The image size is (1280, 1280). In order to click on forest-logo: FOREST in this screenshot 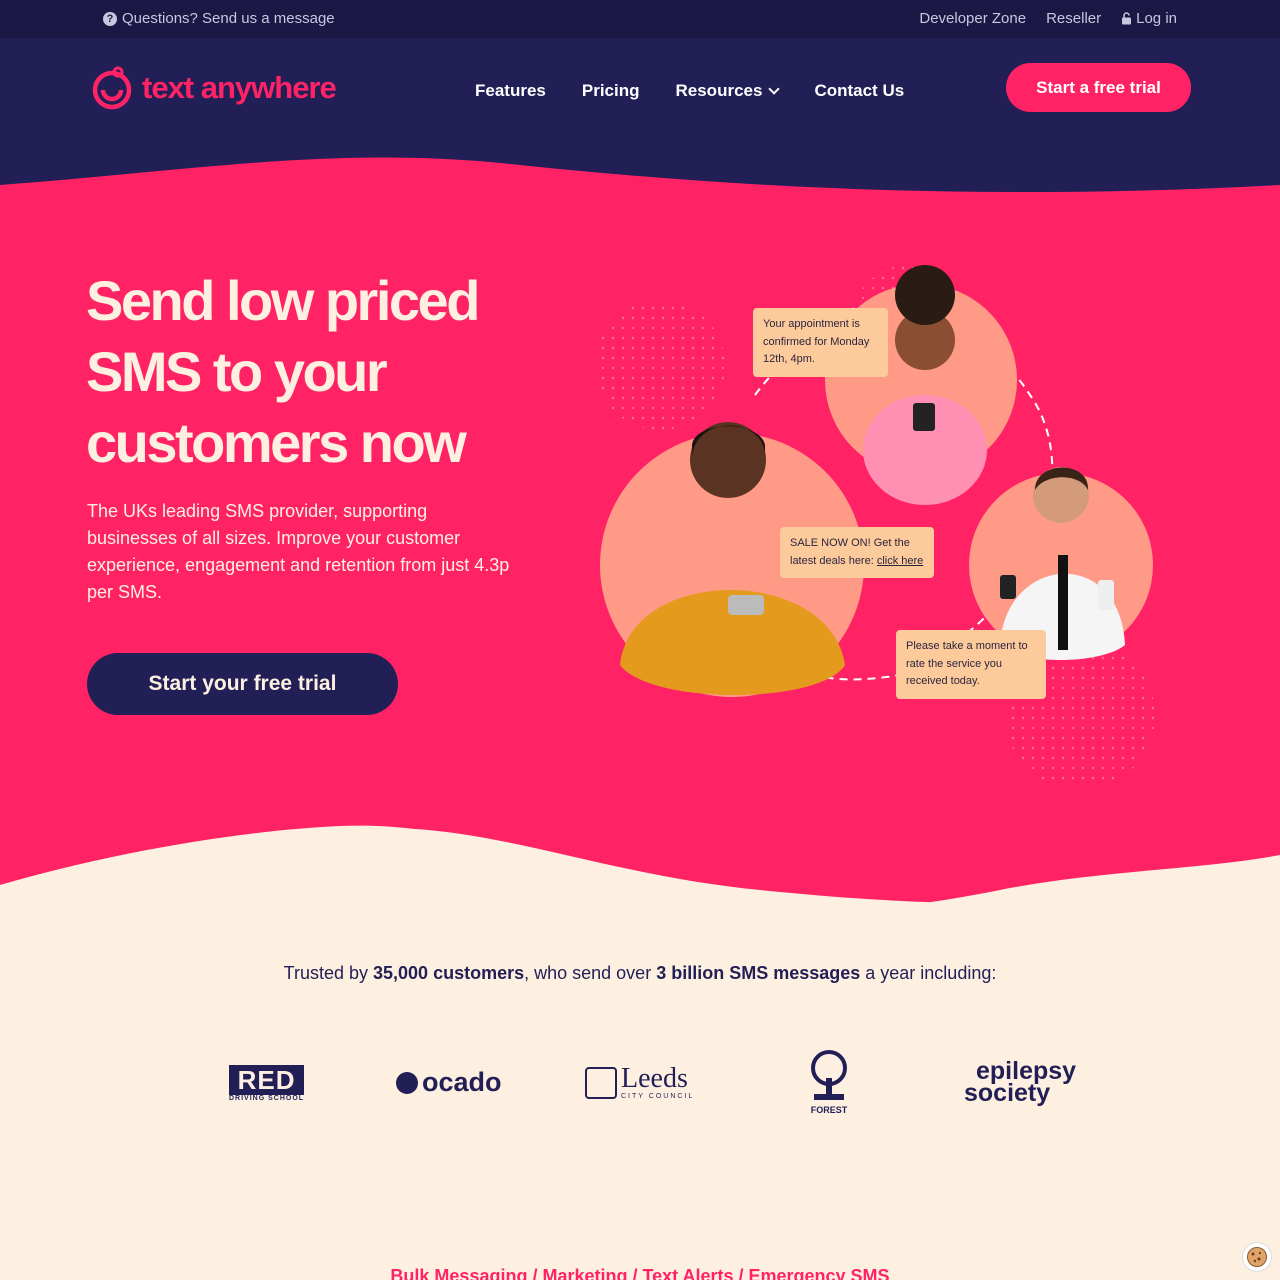, I will do `click(829, 1082)`.